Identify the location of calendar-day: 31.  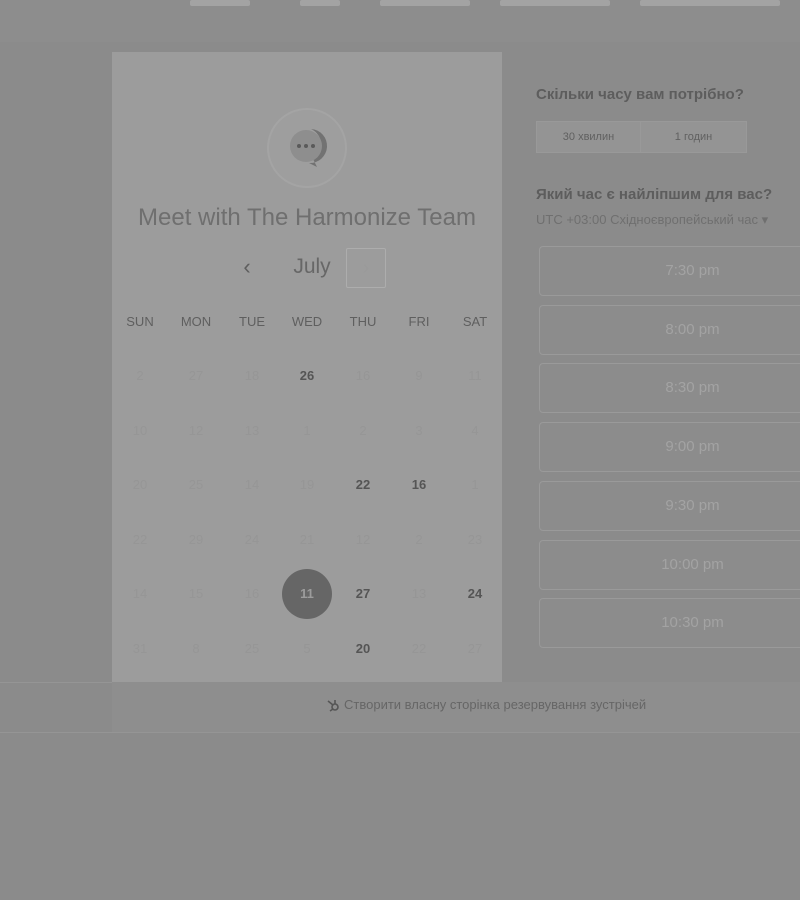
(140, 648).